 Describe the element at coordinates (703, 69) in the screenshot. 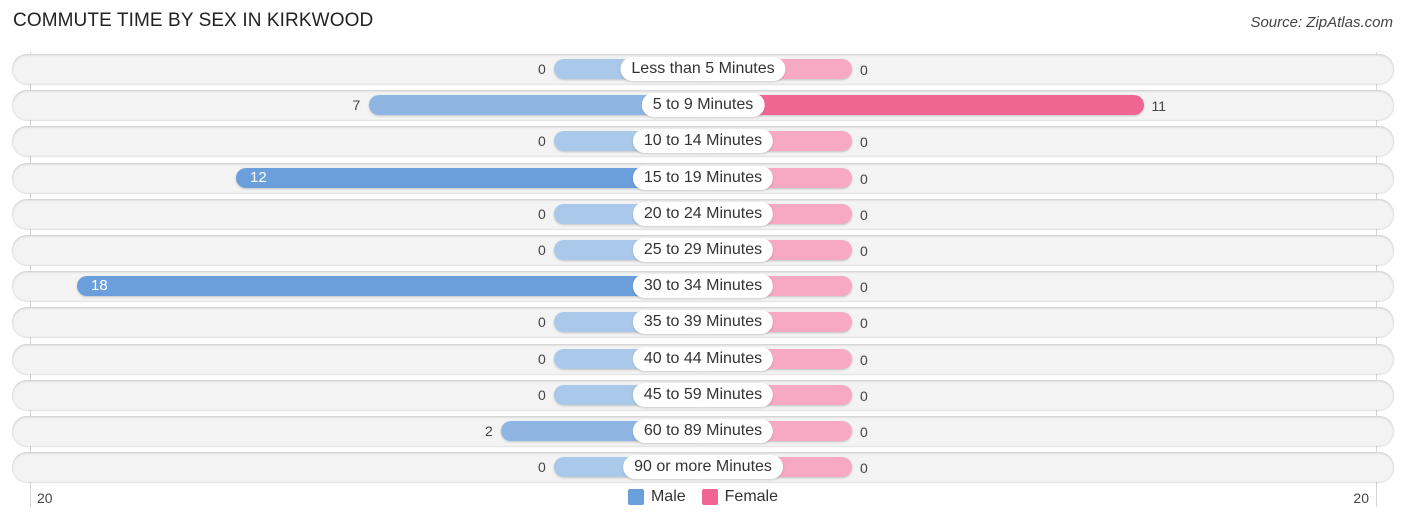

I see `category-label: Less than 5 Minutes` at that location.